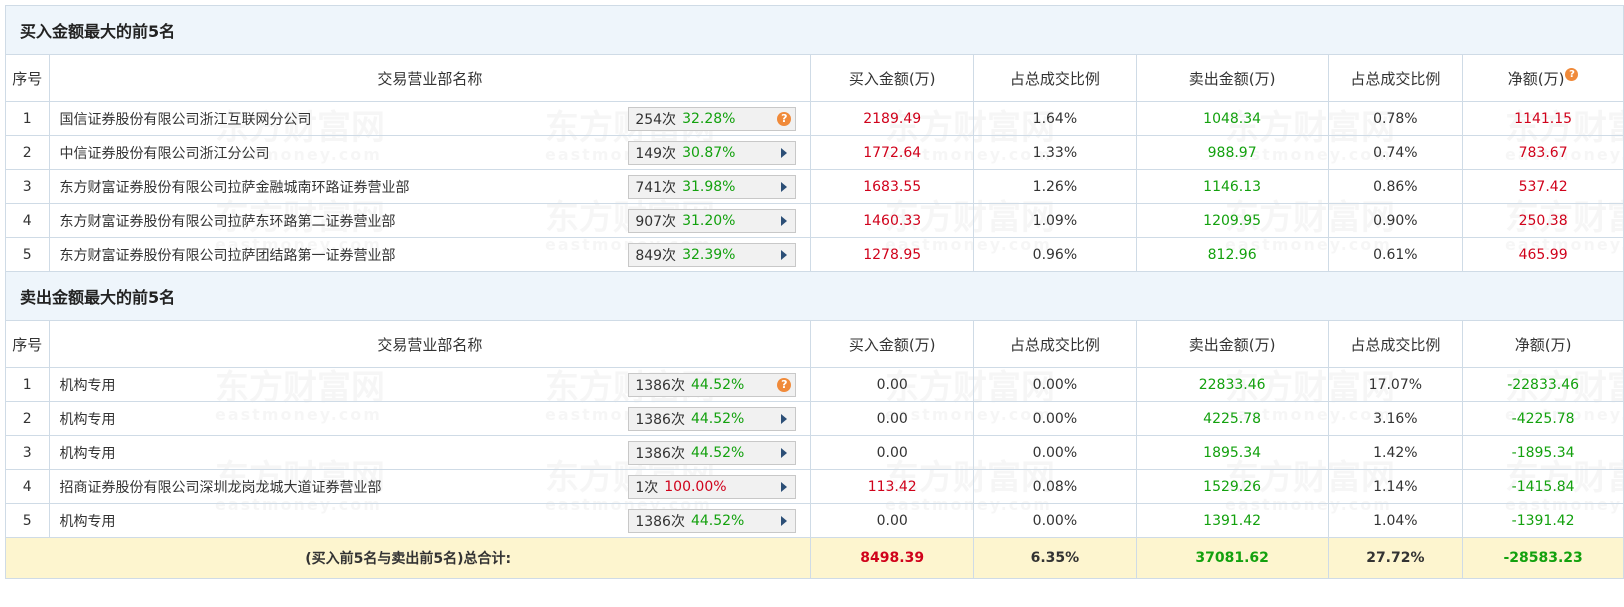 This screenshot has height=607, width=1624. What do you see at coordinates (1232, 118) in the screenshot?
I see `sell-amount-cell: 1048.34` at bounding box center [1232, 118].